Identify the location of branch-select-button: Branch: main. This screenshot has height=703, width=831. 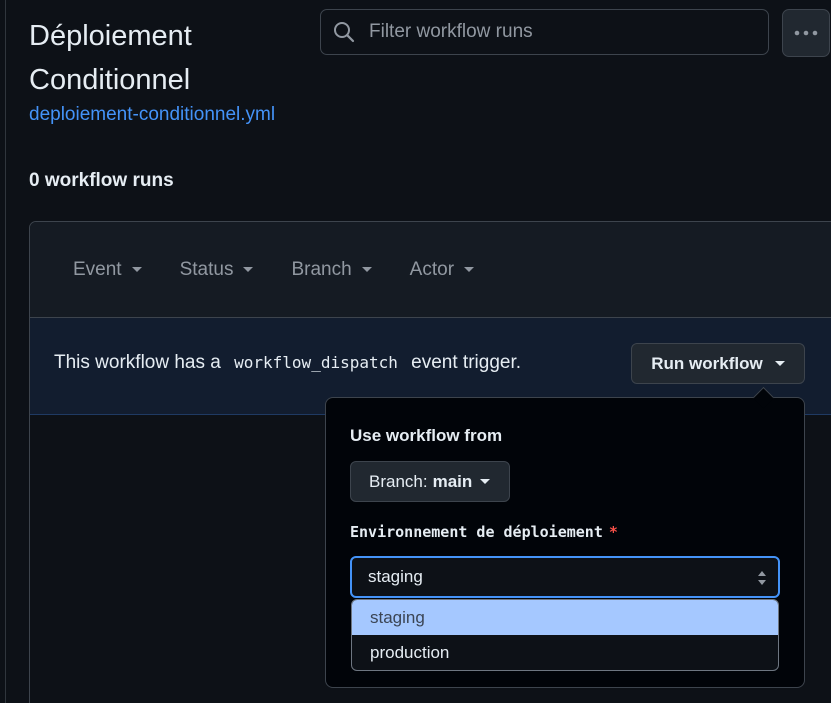
(430, 481).